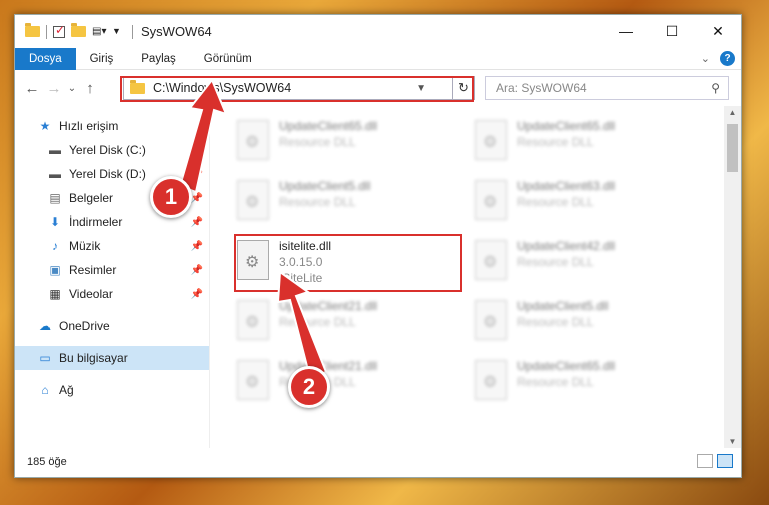 The height and width of the screenshot is (505, 769). I want to click on arrow-to-file, so click(302, 325).